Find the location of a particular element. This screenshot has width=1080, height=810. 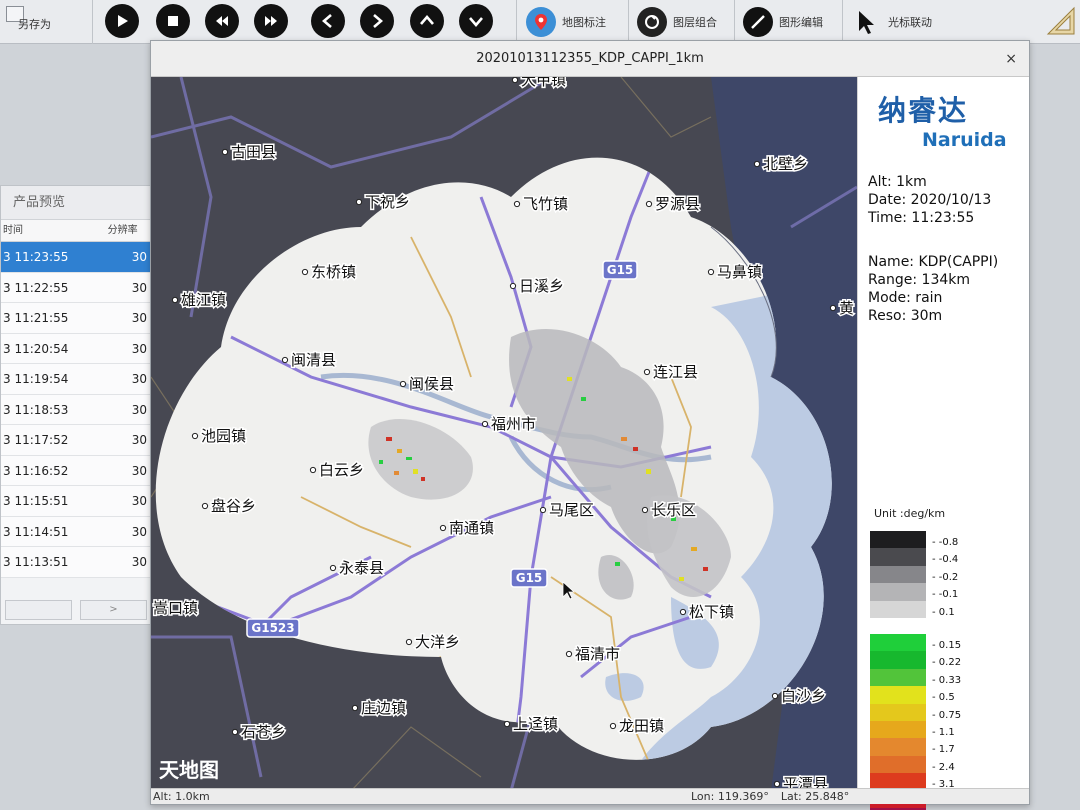

legend-item: - 0.75 is located at coordinates (940, 712).